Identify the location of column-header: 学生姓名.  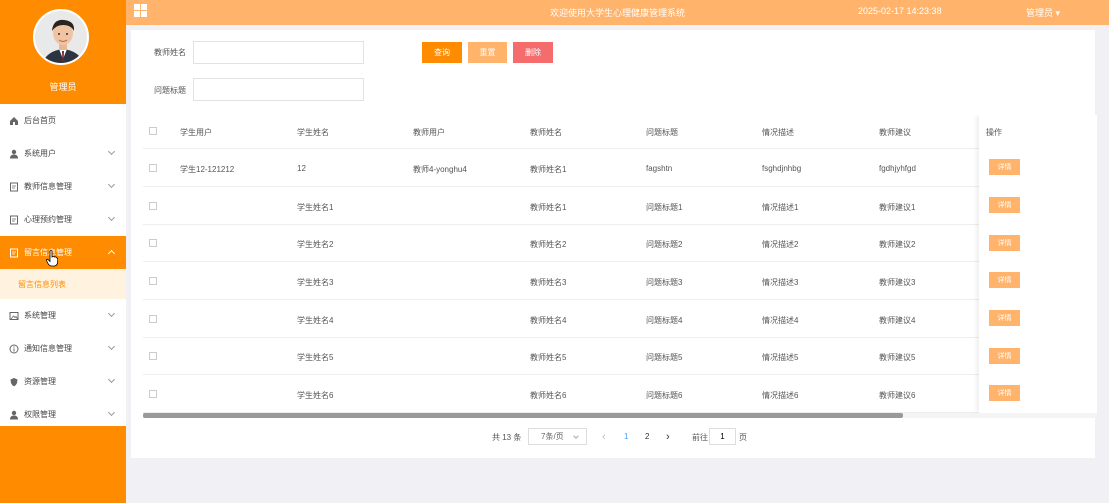
(313, 132).